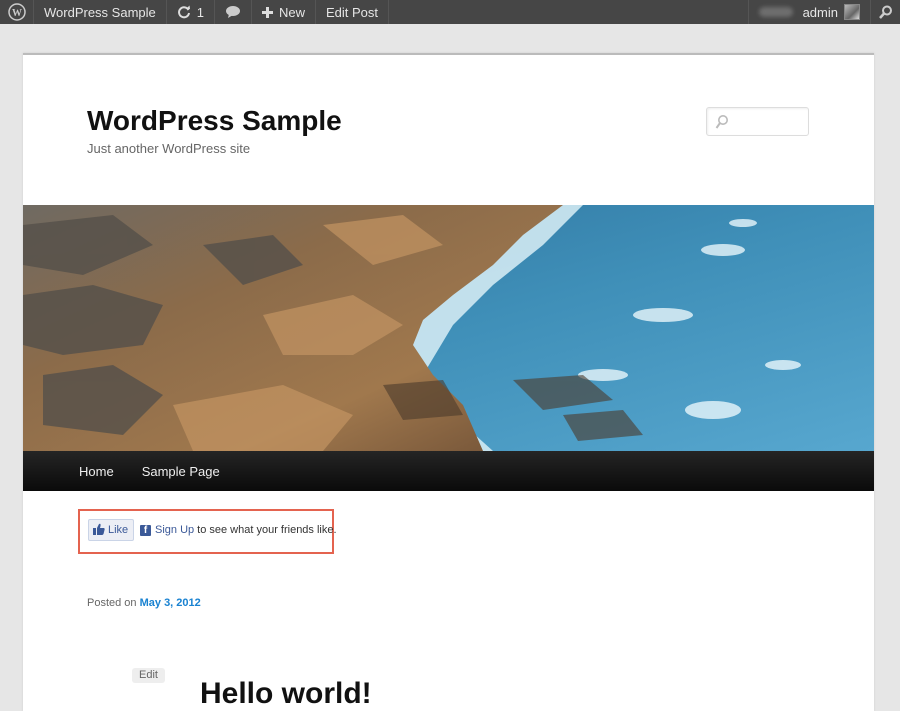 This screenshot has height=711, width=900. What do you see at coordinates (286, 694) in the screenshot?
I see `post-title: Hello world!` at bounding box center [286, 694].